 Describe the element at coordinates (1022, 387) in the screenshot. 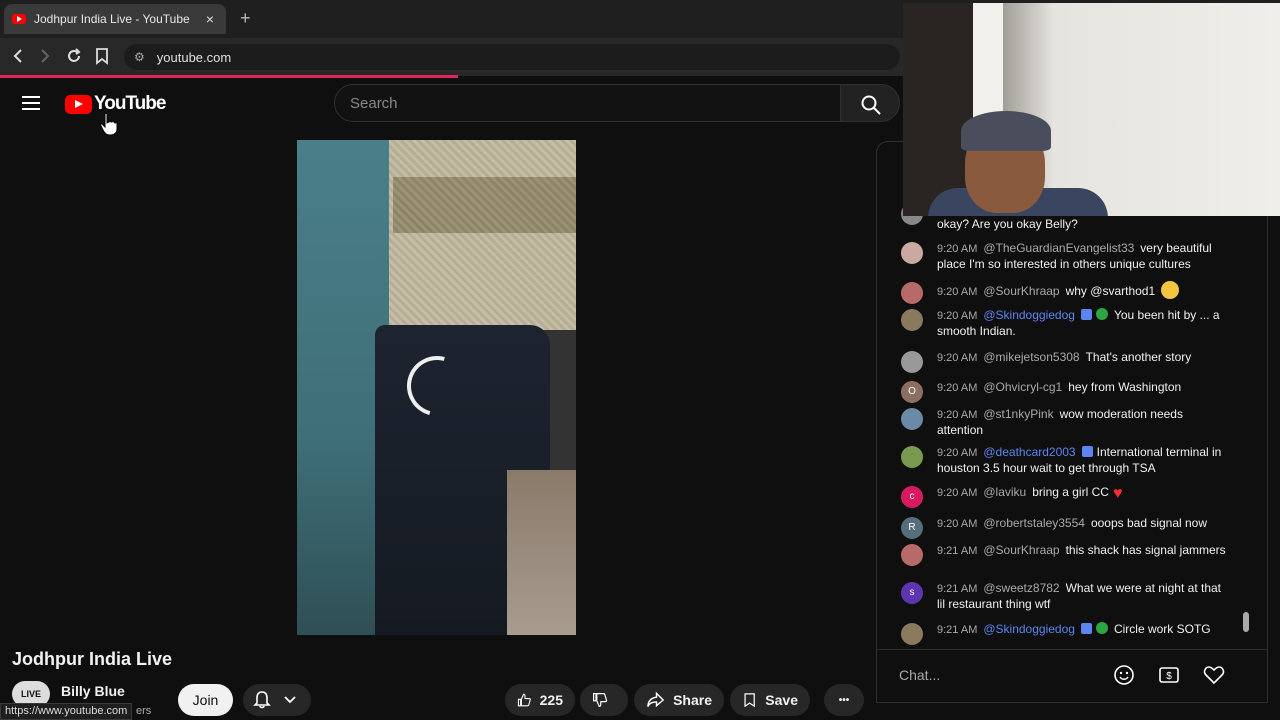

I see `chat-author: @Ohvicryl-cg1` at that location.